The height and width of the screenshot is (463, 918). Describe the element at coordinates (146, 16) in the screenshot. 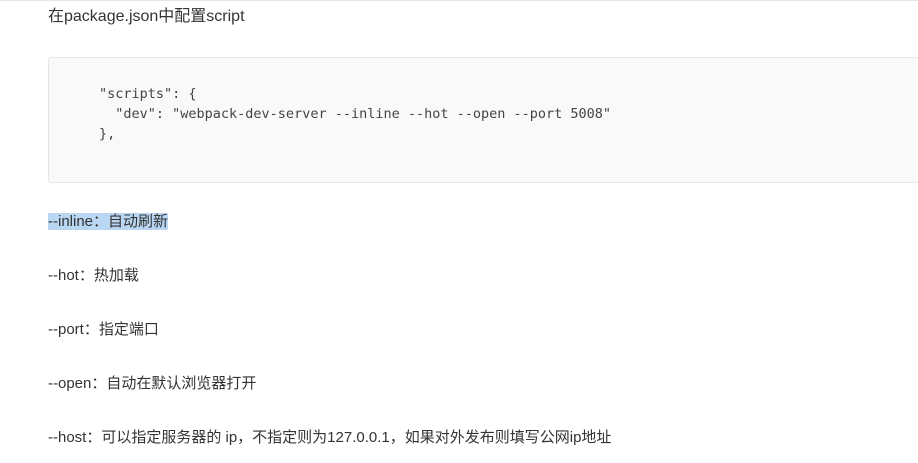

I see `section-heading: 在package.json中配置script` at that location.